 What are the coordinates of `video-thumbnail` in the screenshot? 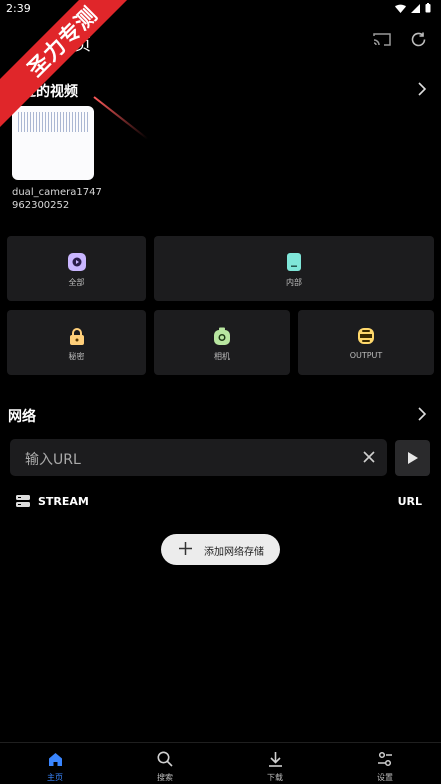 It's located at (53, 143).